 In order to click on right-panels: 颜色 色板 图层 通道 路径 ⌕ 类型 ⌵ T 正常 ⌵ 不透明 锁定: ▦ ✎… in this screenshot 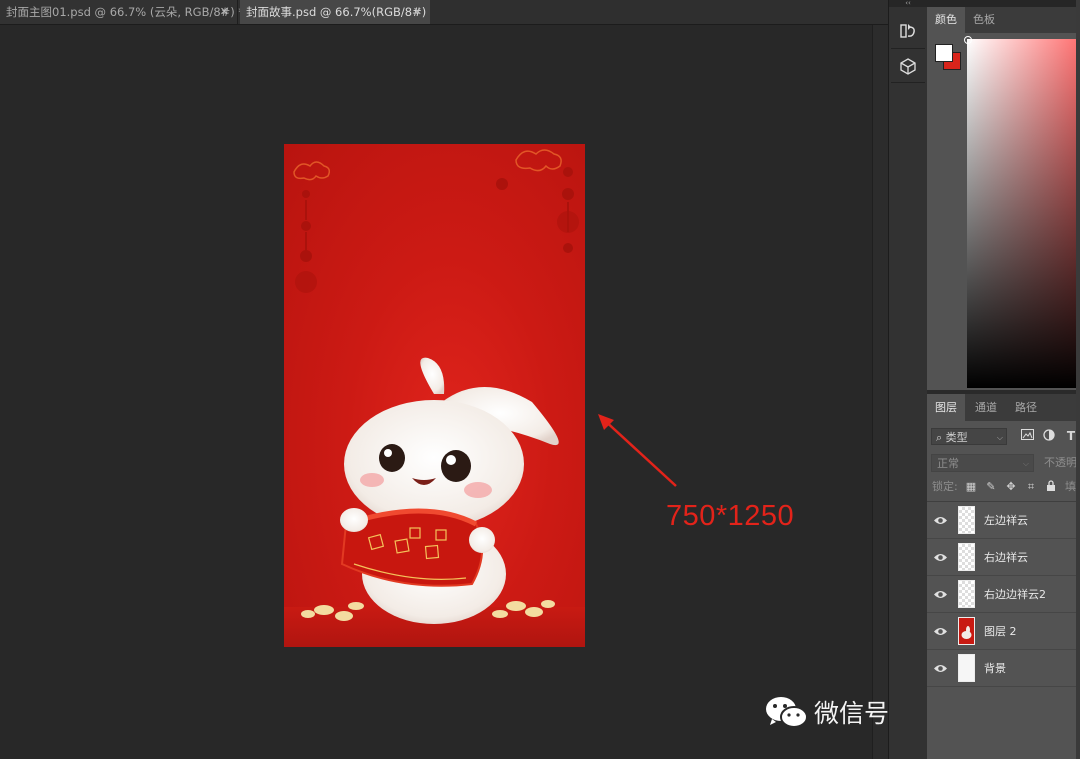, I will do `click(1003, 379)`.